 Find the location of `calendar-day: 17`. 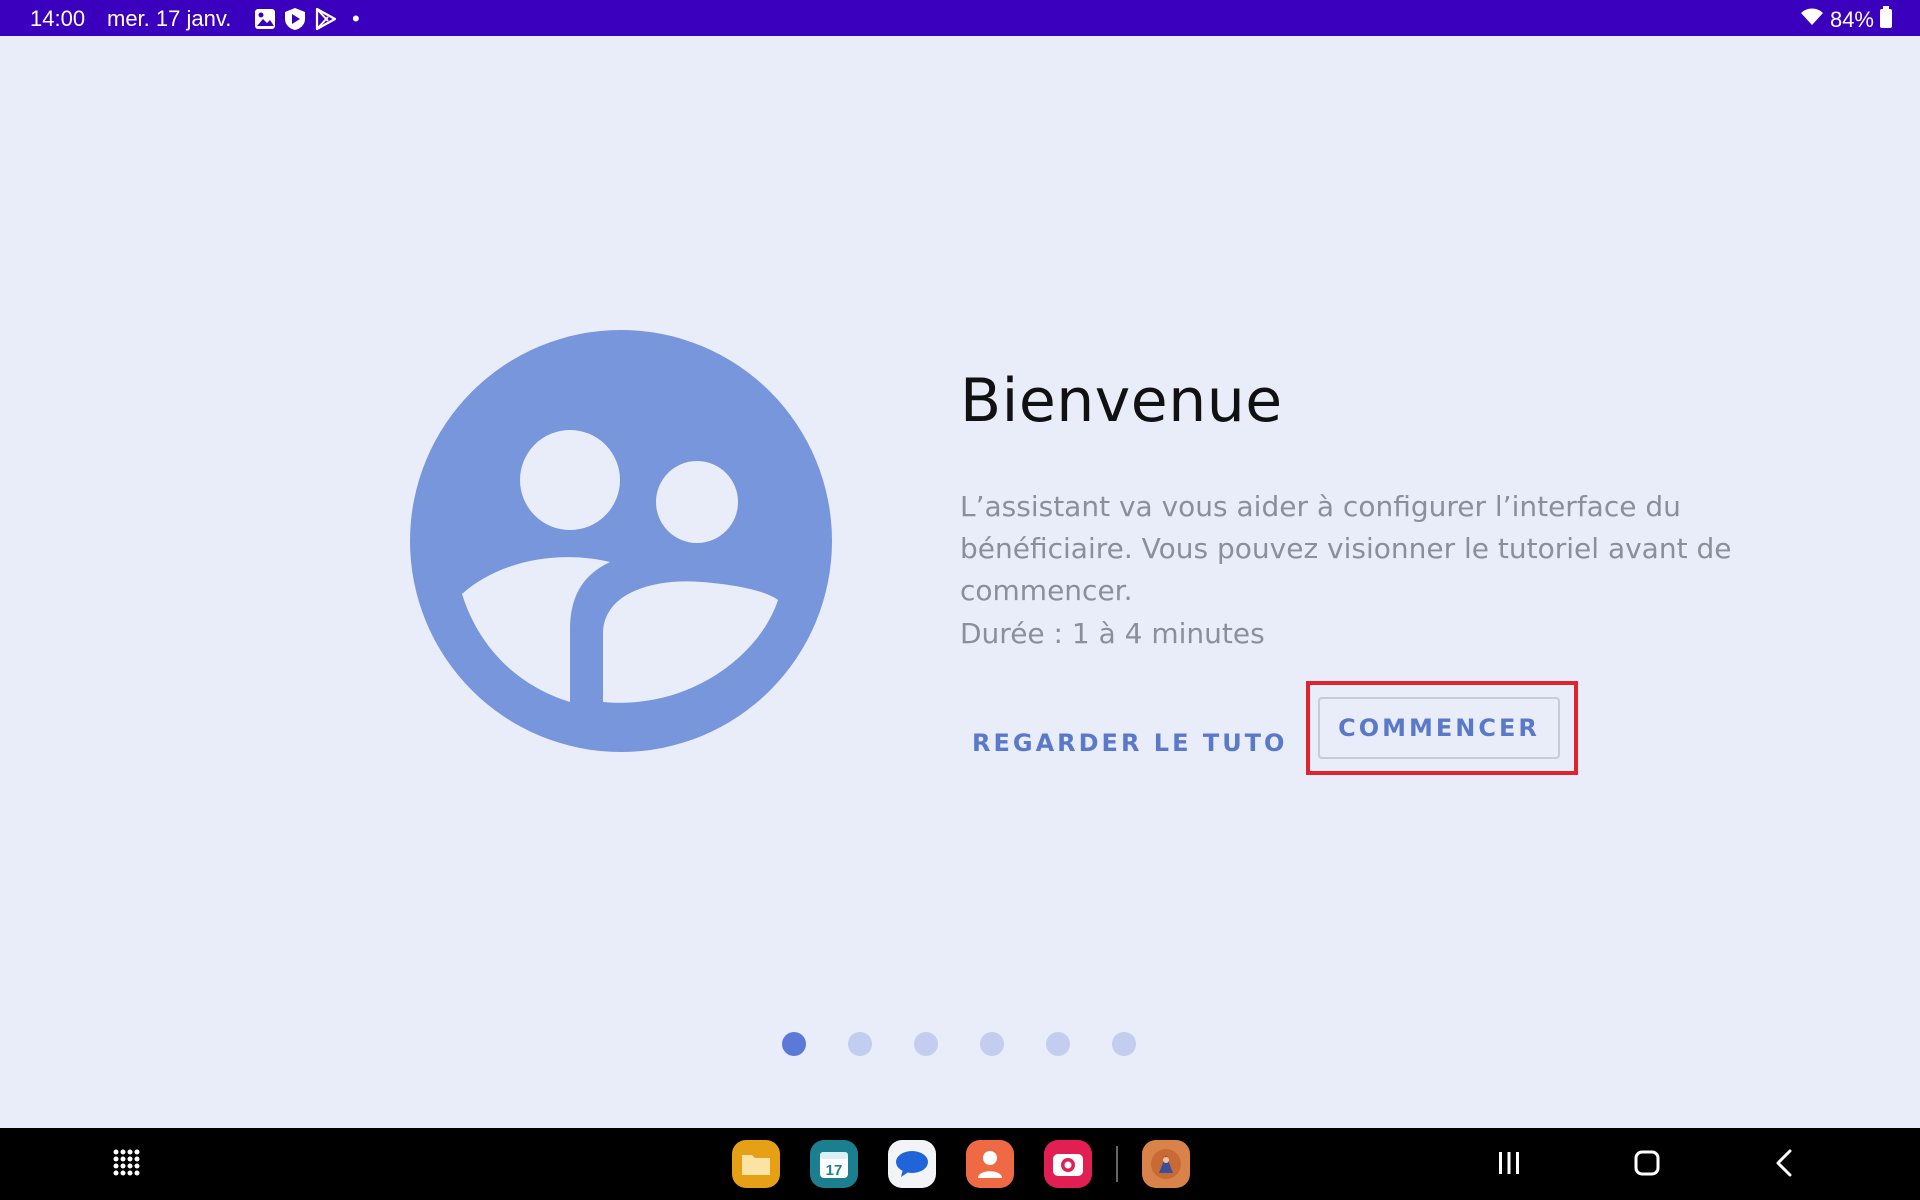

calendar-day: 17 is located at coordinates (834, 1170).